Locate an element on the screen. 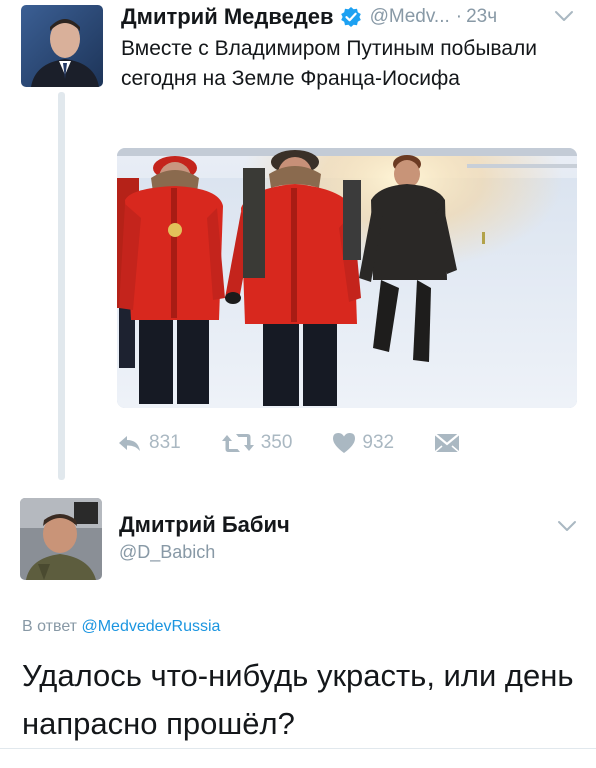  heart-icon is located at coordinates (344, 443).